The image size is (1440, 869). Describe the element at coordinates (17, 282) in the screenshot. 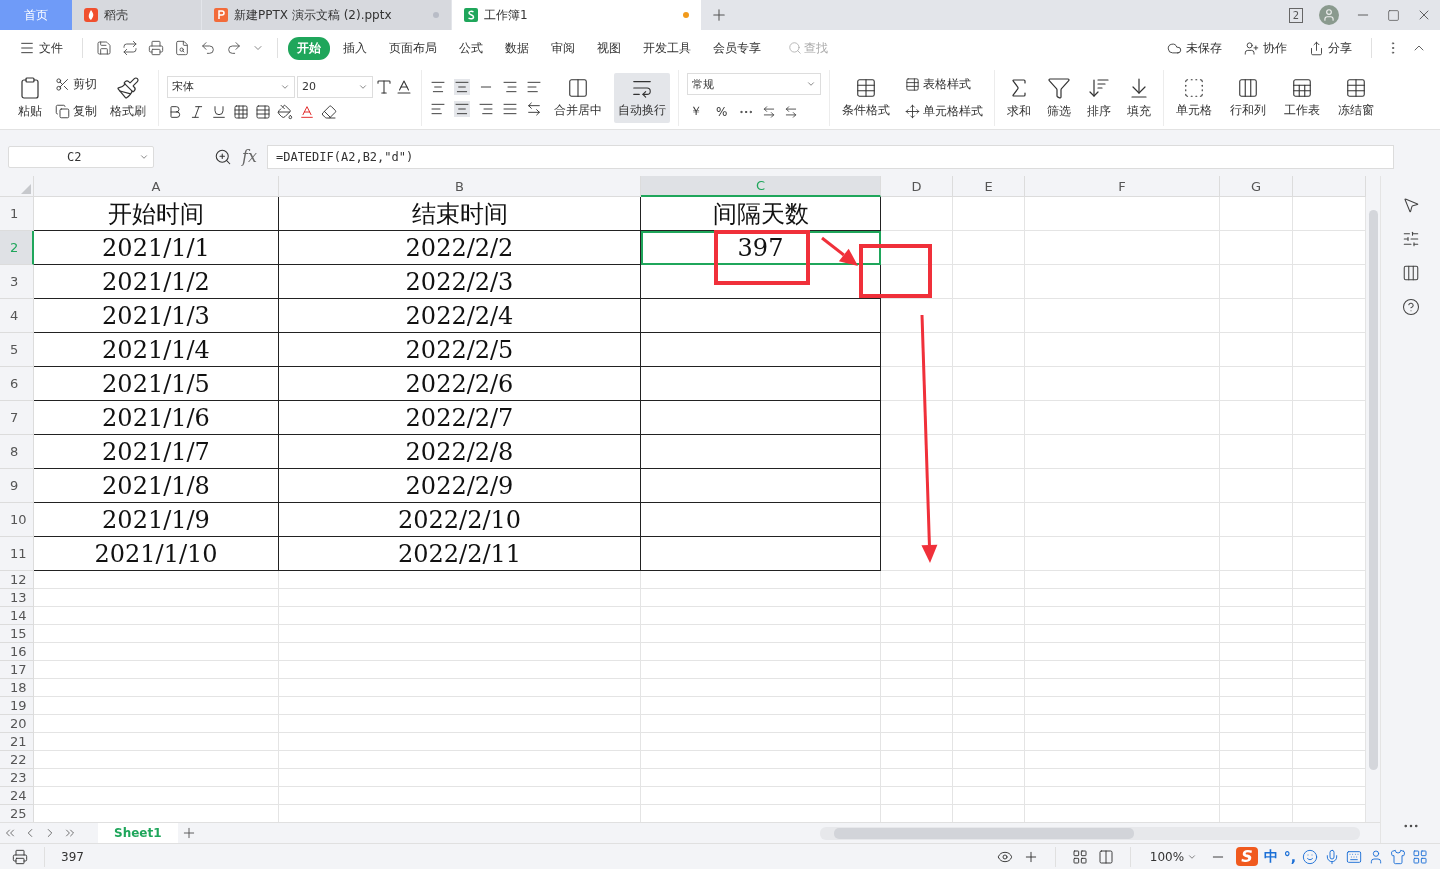

I see `row-header: 3` at that location.